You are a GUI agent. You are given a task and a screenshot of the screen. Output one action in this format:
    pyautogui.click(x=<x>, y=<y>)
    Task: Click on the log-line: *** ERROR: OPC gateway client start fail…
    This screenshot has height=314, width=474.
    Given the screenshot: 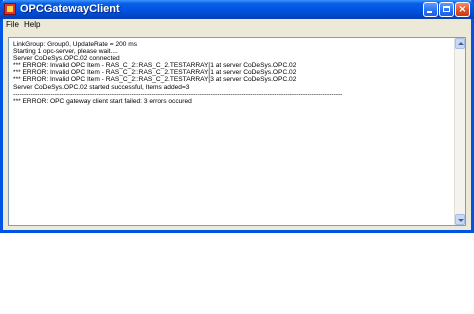 What is the action you would take?
    pyautogui.click(x=102, y=101)
    